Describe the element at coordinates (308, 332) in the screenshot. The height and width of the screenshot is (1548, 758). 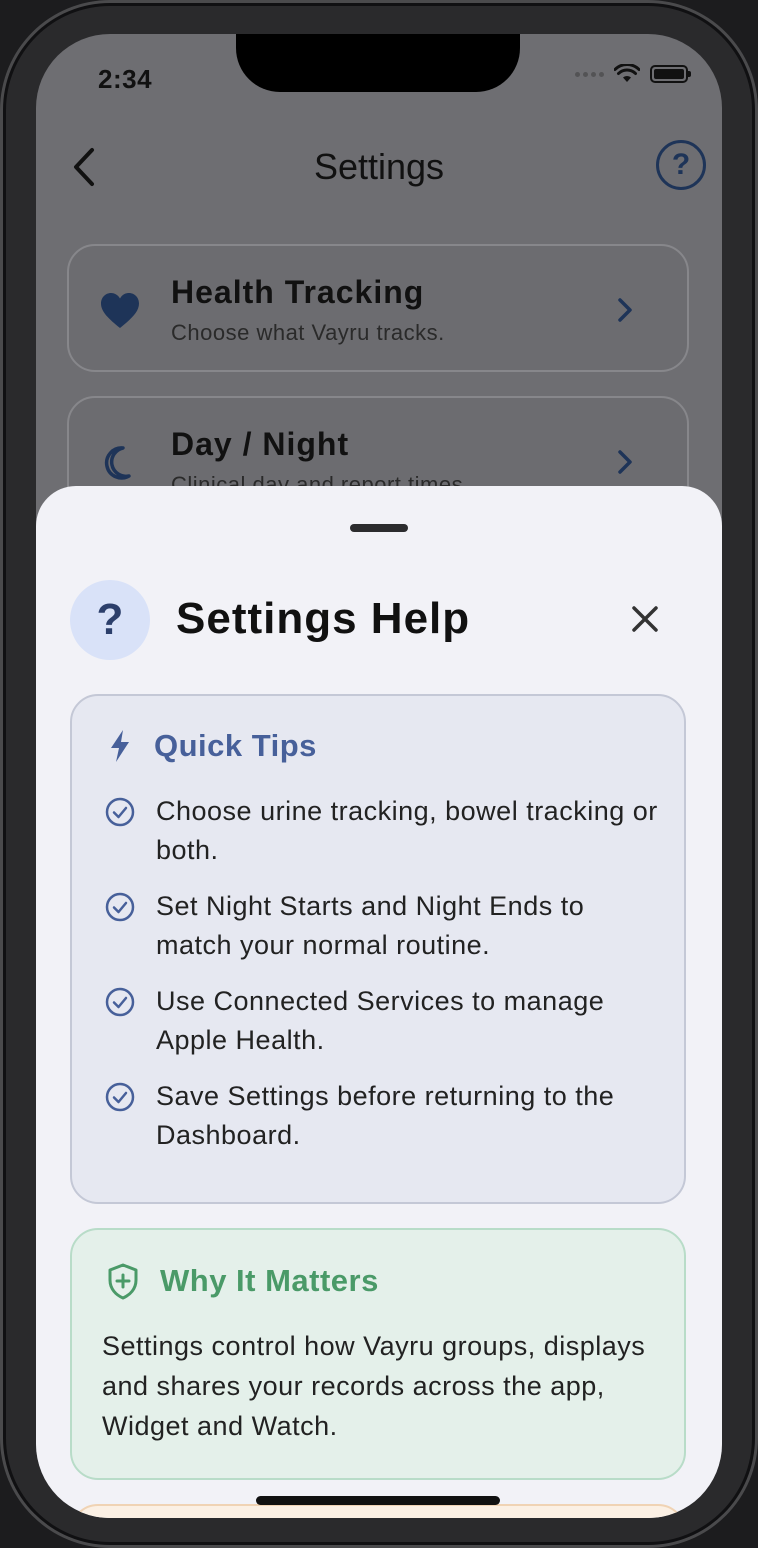
I see `setting-subtitle: Choose what Vayru tracks.` at that location.